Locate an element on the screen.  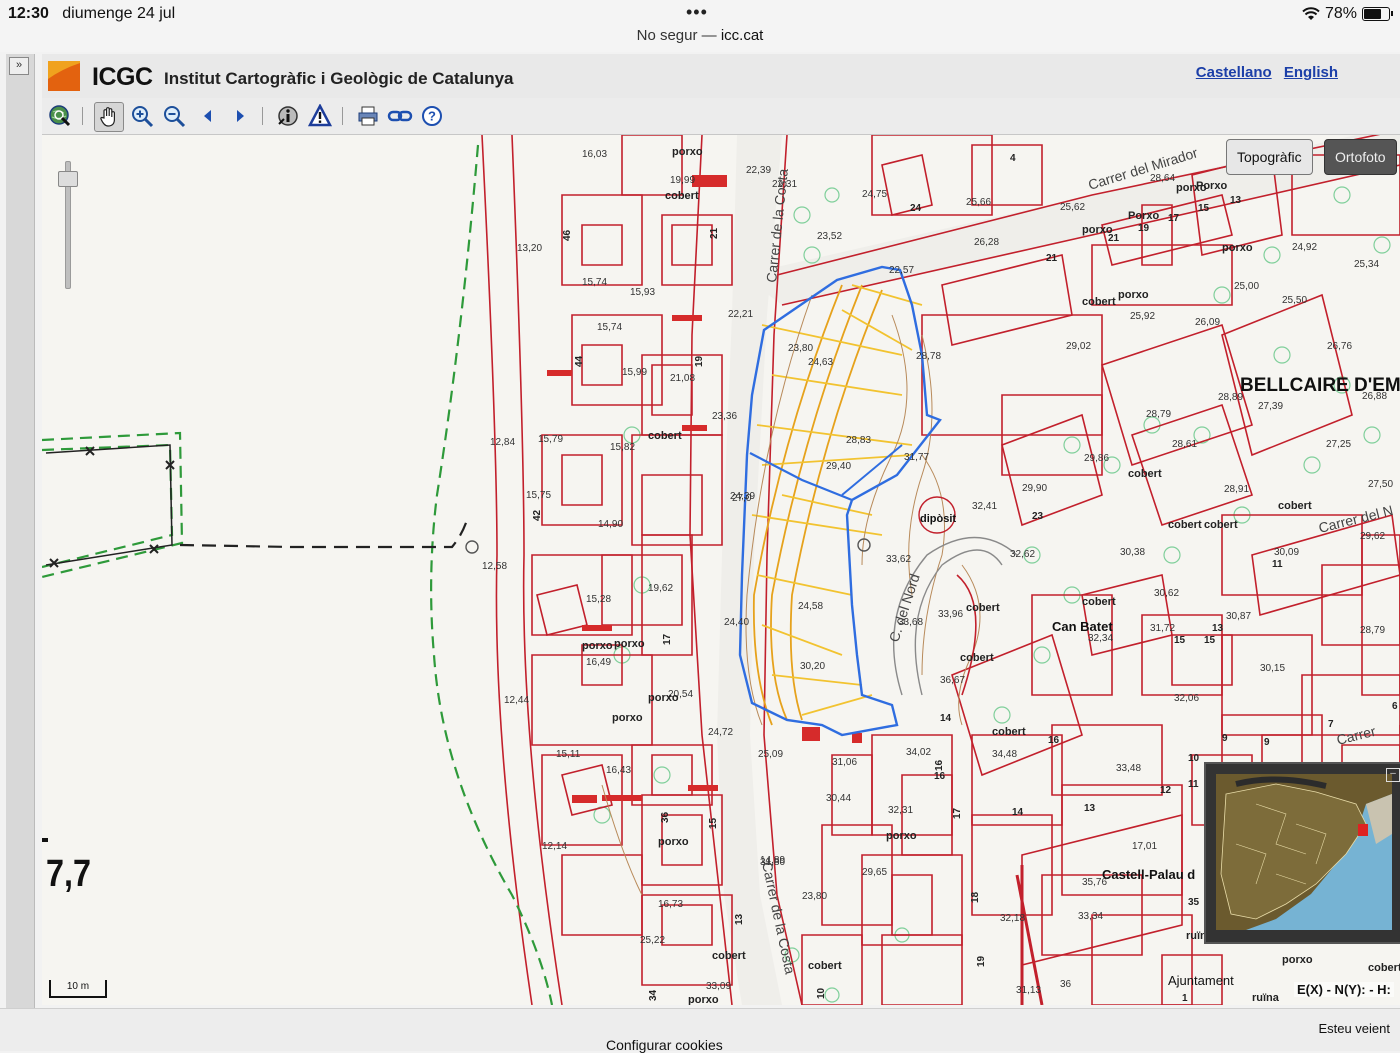
scale-bar: 10 m is located at coordinates (78, 989).